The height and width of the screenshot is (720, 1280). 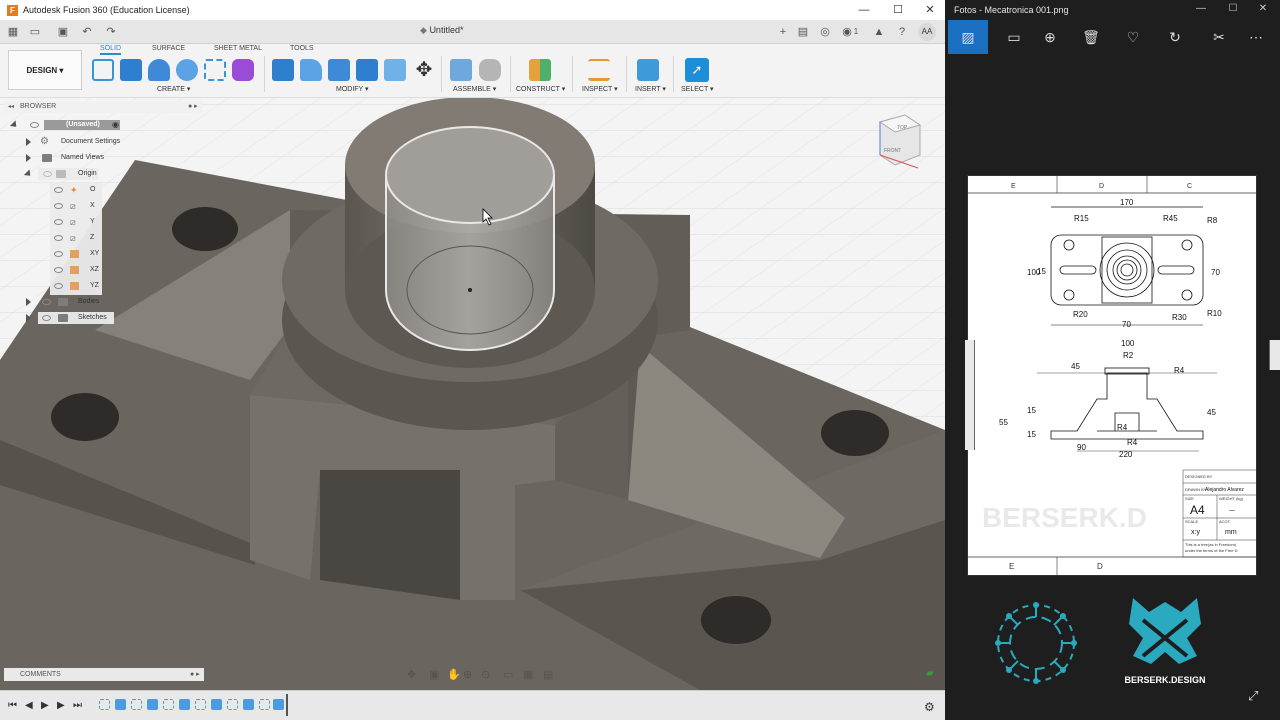 I want to click on document-tab: ◆ Untitled*, so click(x=441, y=30).